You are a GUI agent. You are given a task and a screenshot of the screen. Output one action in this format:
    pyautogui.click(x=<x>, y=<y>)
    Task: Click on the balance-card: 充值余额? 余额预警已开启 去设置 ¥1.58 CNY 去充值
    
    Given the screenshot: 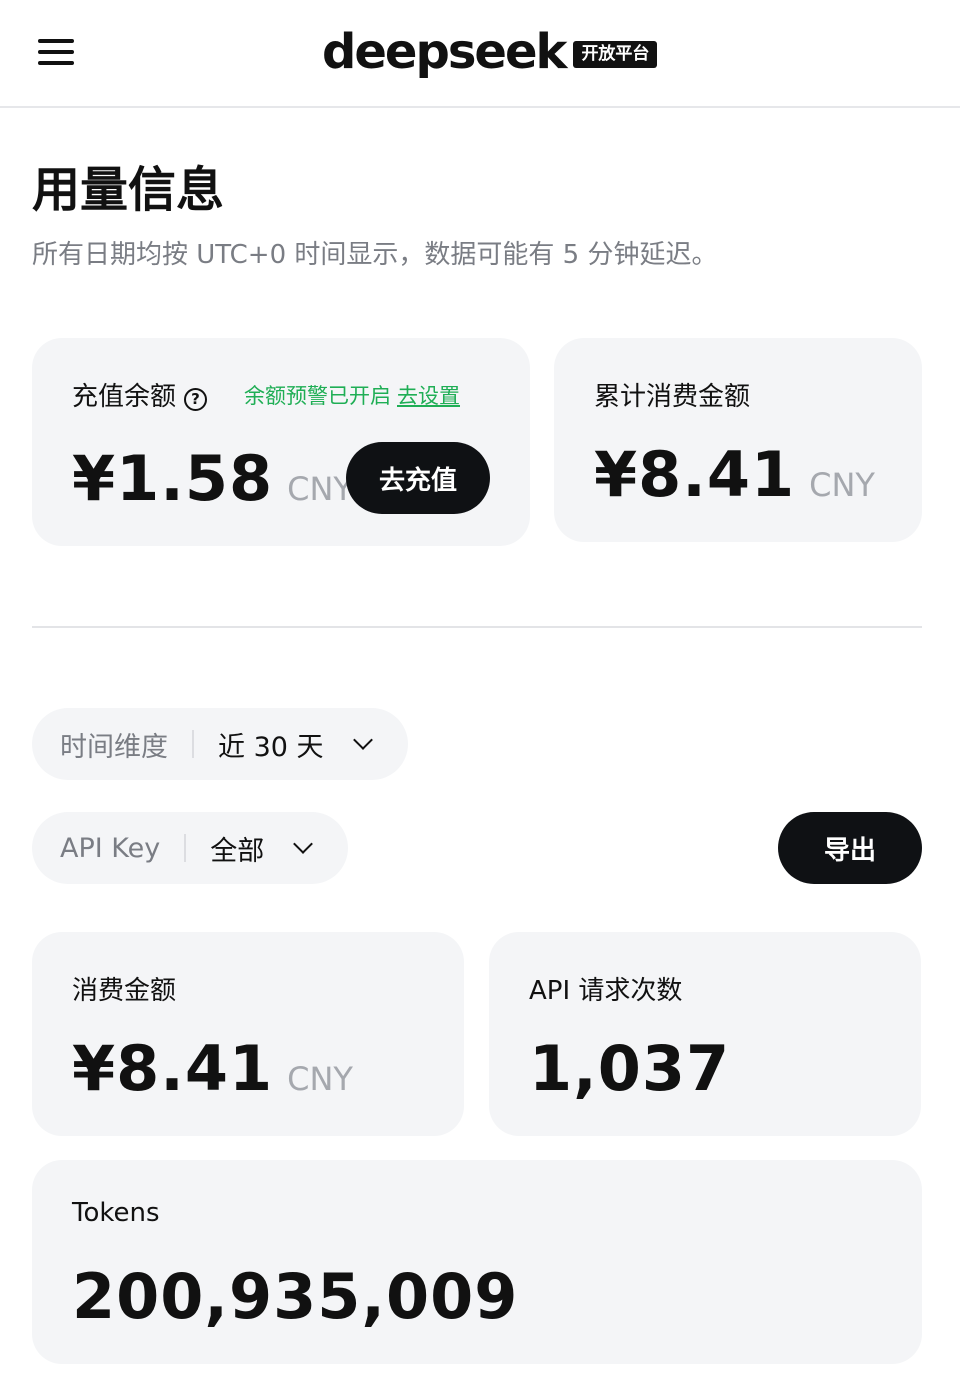 What is the action you would take?
    pyautogui.click(x=281, y=442)
    